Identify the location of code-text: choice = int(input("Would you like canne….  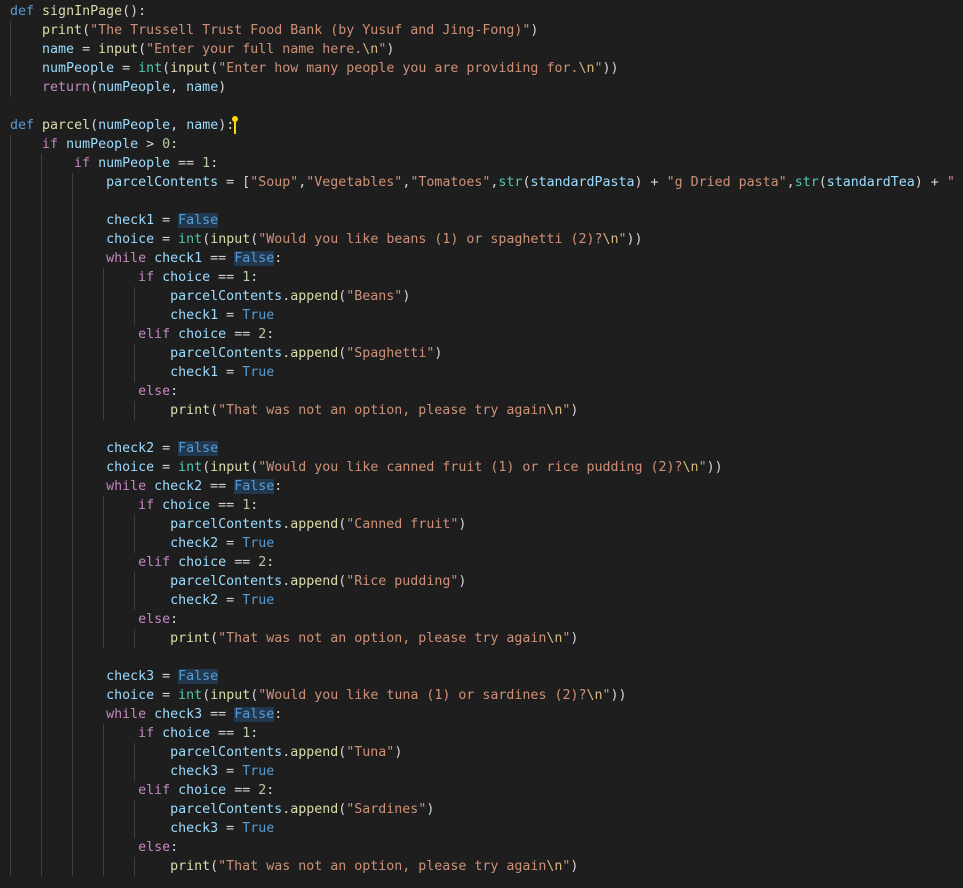
(414, 467).